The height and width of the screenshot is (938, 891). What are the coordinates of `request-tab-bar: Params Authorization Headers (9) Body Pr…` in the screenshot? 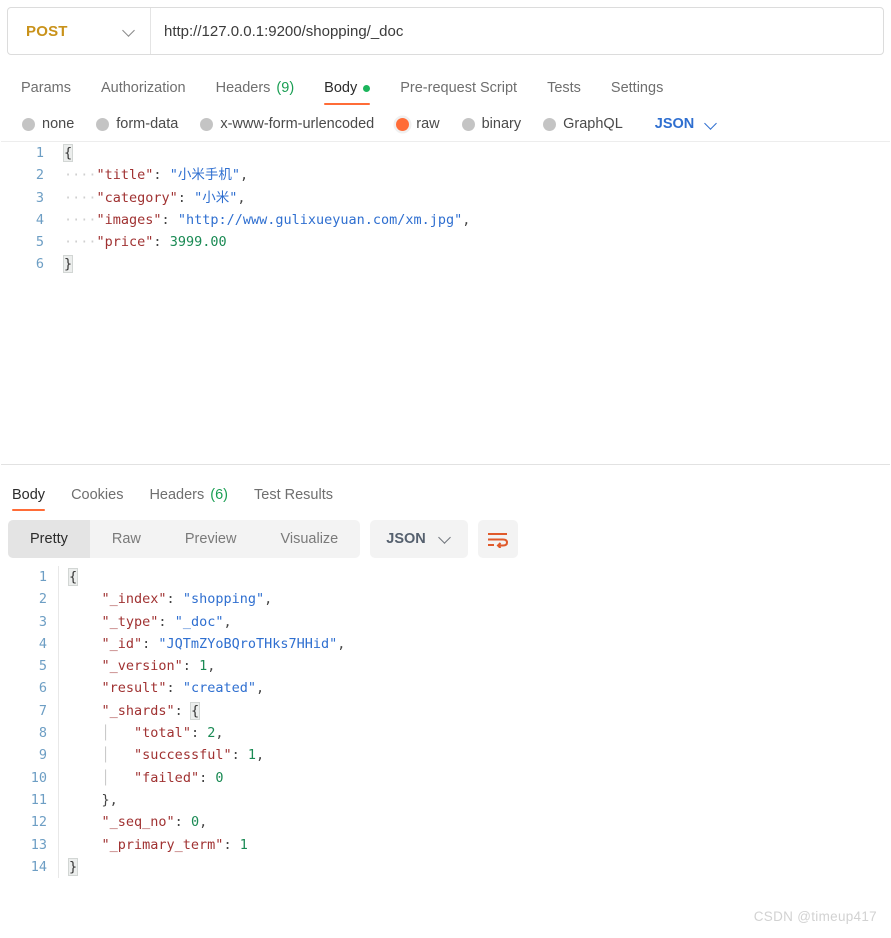 It's located at (445, 86).